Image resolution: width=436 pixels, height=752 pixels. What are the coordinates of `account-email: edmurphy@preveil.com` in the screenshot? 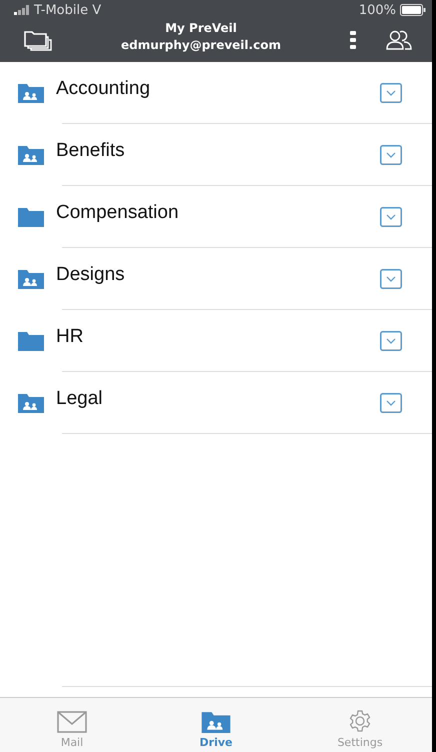 It's located at (201, 45).